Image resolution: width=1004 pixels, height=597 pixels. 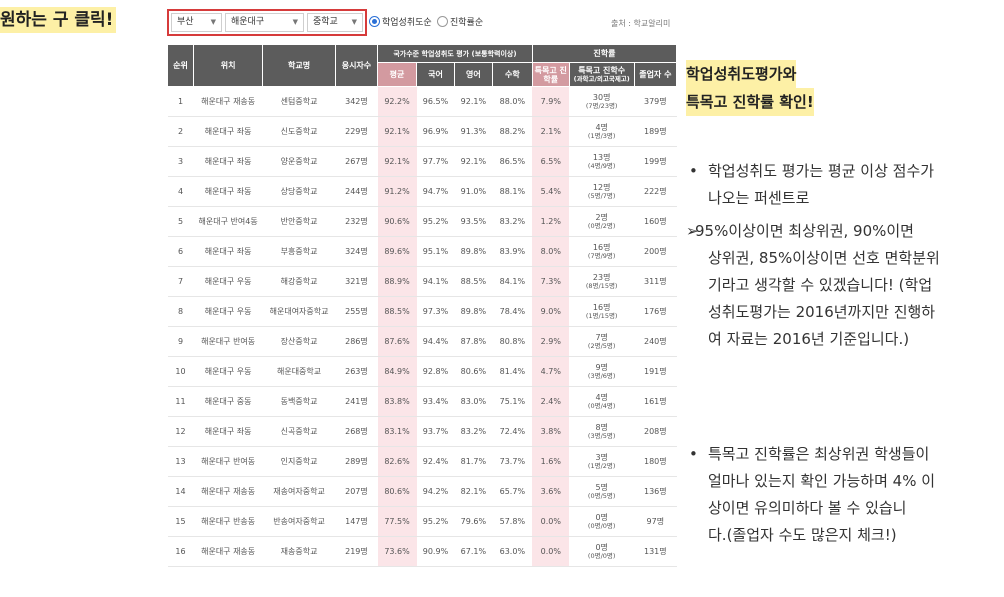 I want to click on math-cell: 80.8%, so click(x=512, y=341).